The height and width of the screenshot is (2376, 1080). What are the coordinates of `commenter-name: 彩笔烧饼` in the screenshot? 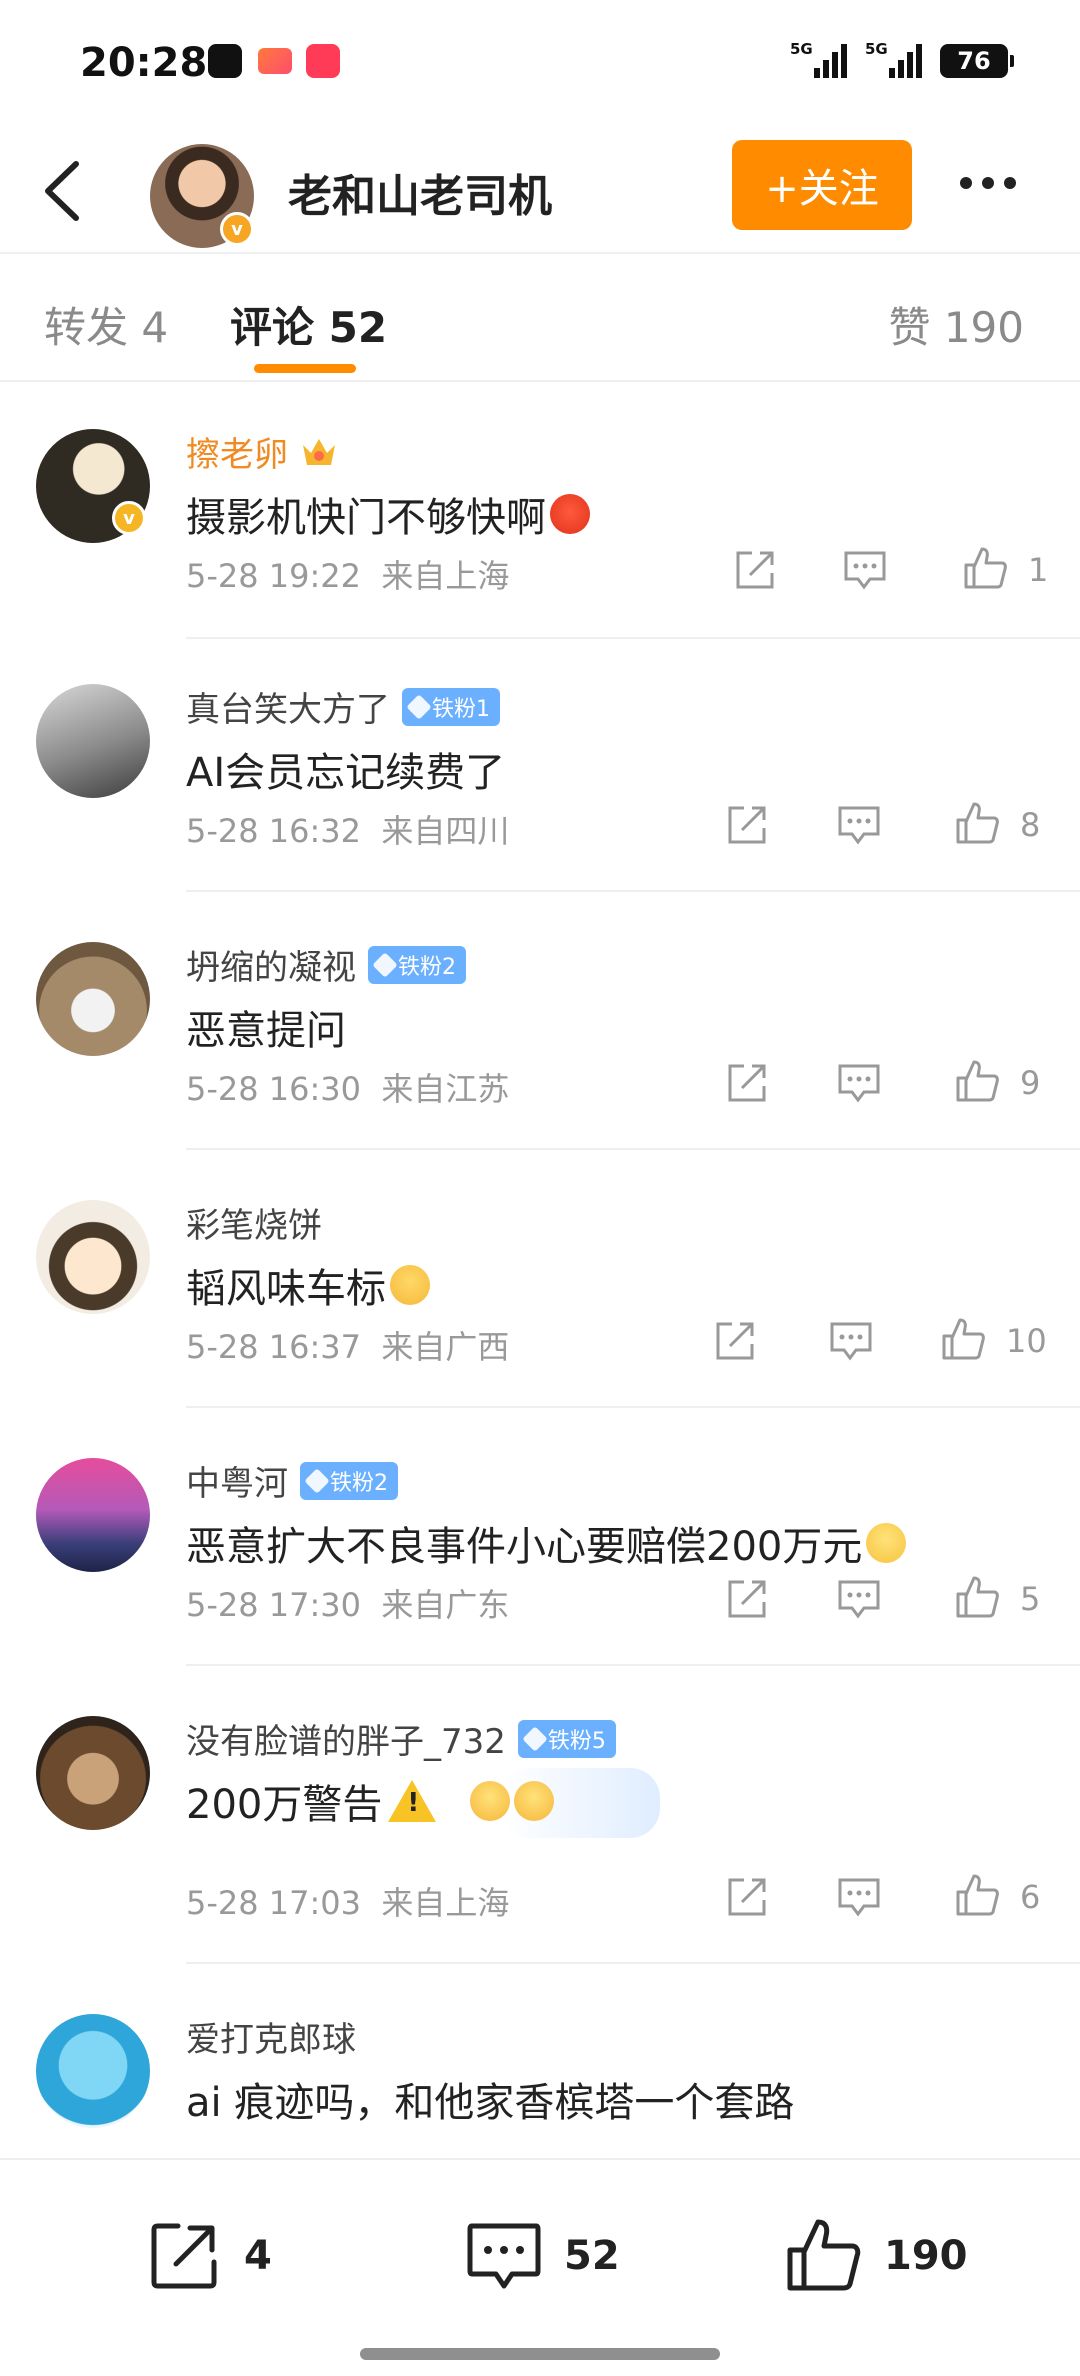 It's located at (254, 1222).